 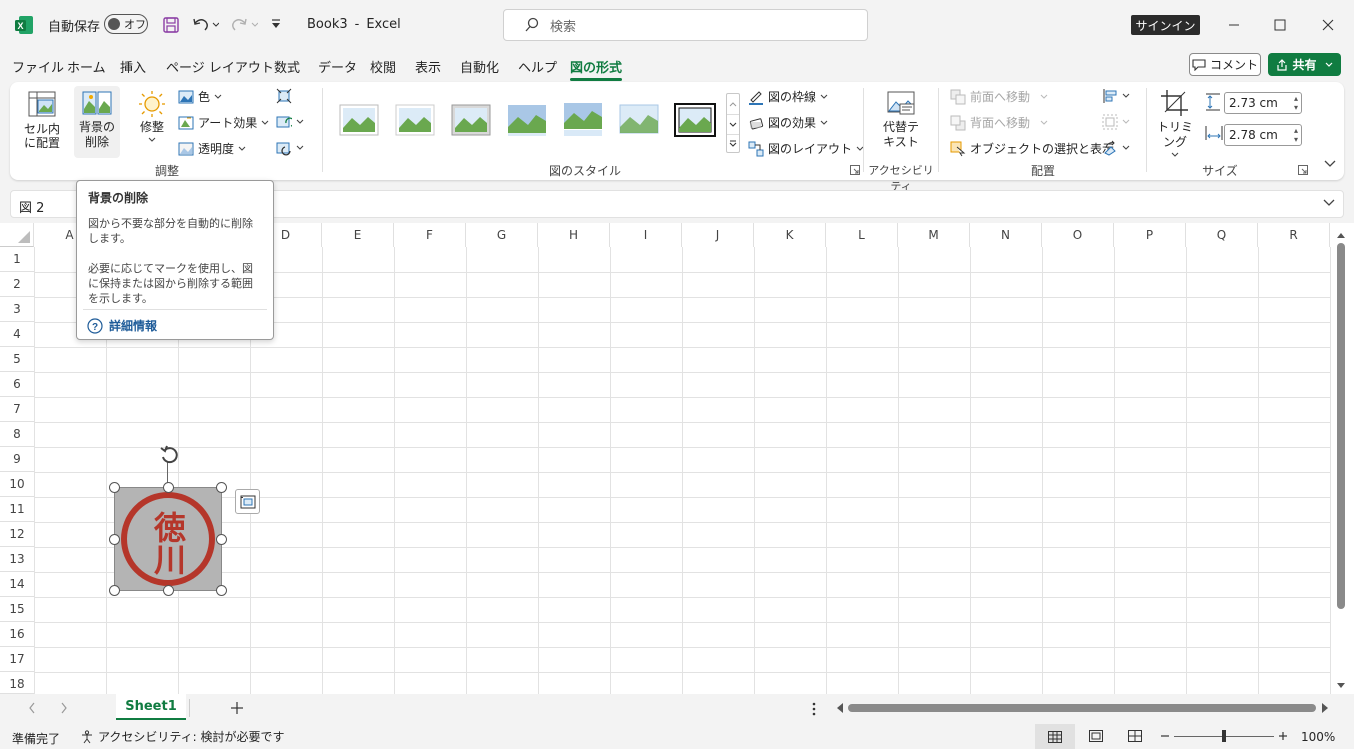 What do you see at coordinates (1329, 203) in the screenshot?
I see `formula-expand-icon` at bounding box center [1329, 203].